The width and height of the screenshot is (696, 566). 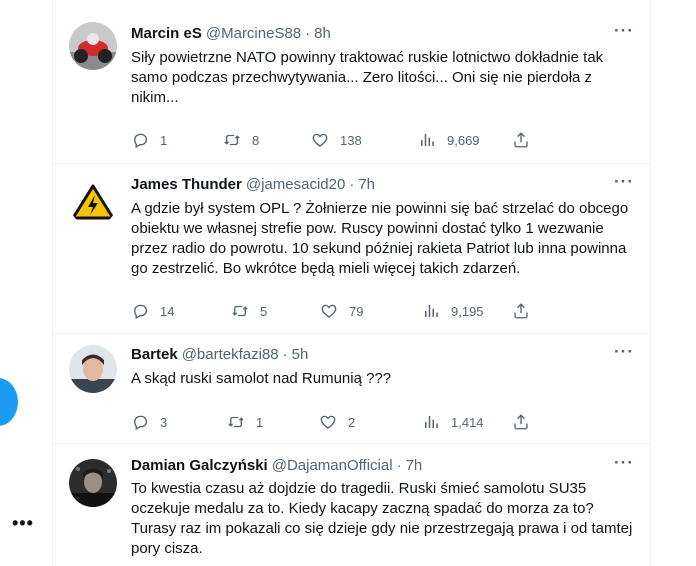 What do you see at coordinates (9, 402) in the screenshot?
I see `compose-tweet-button` at bounding box center [9, 402].